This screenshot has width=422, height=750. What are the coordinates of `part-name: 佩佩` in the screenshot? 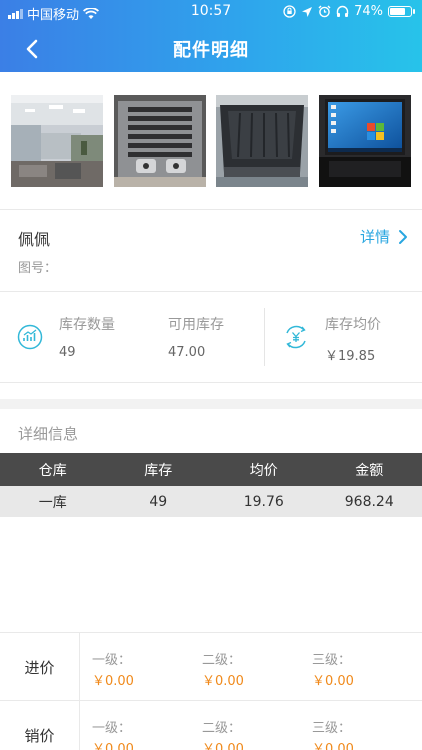 It's located at (34, 239).